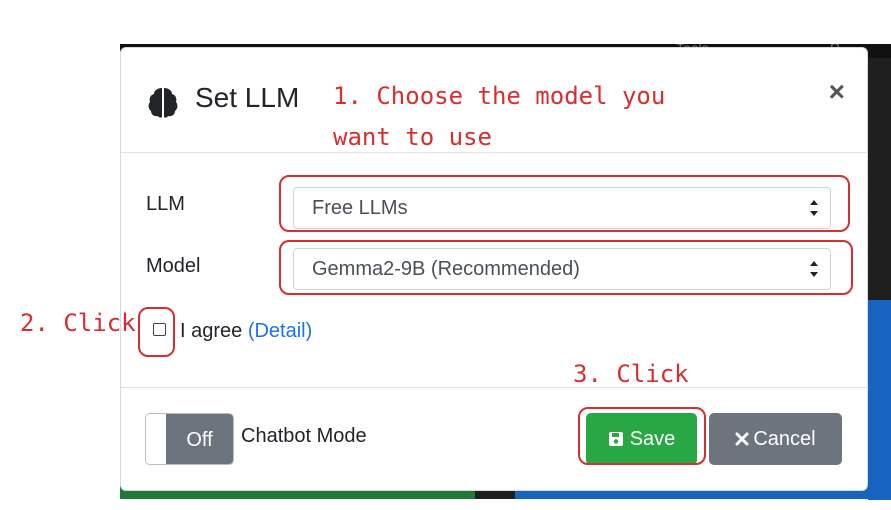 This screenshot has width=891, height=510. What do you see at coordinates (163, 103) in the screenshot?
I see `brain-icon` at bounding box center [163, 103].